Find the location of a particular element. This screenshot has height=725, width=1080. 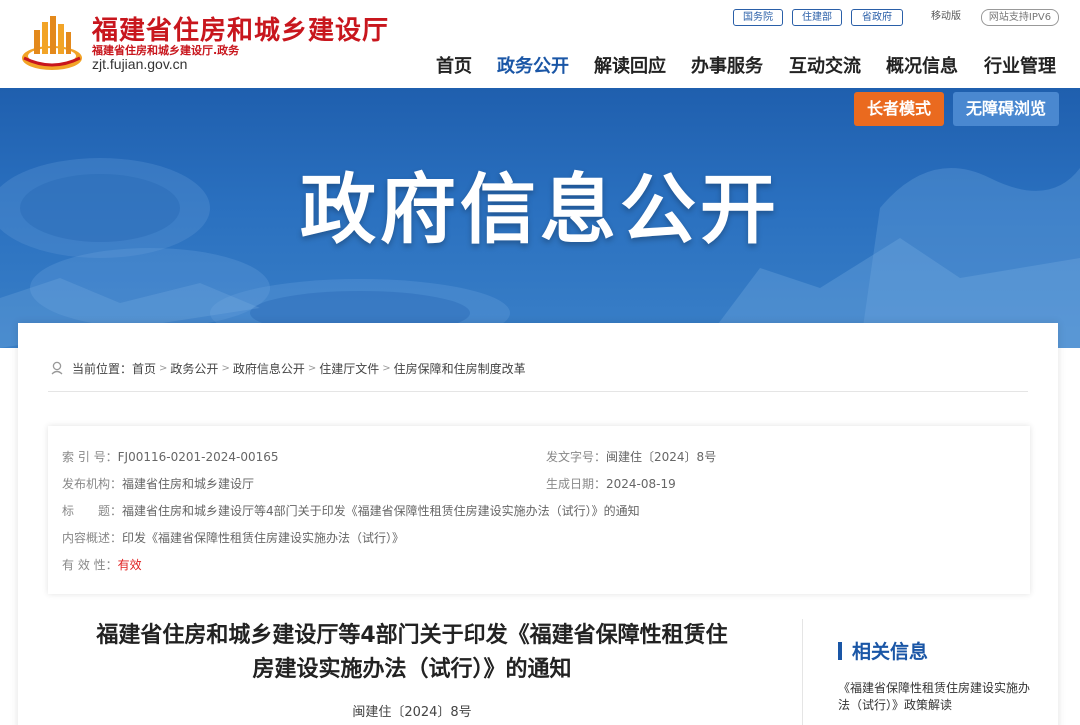

meta-title-label: 标 题： is located at coordinates (92, 511).